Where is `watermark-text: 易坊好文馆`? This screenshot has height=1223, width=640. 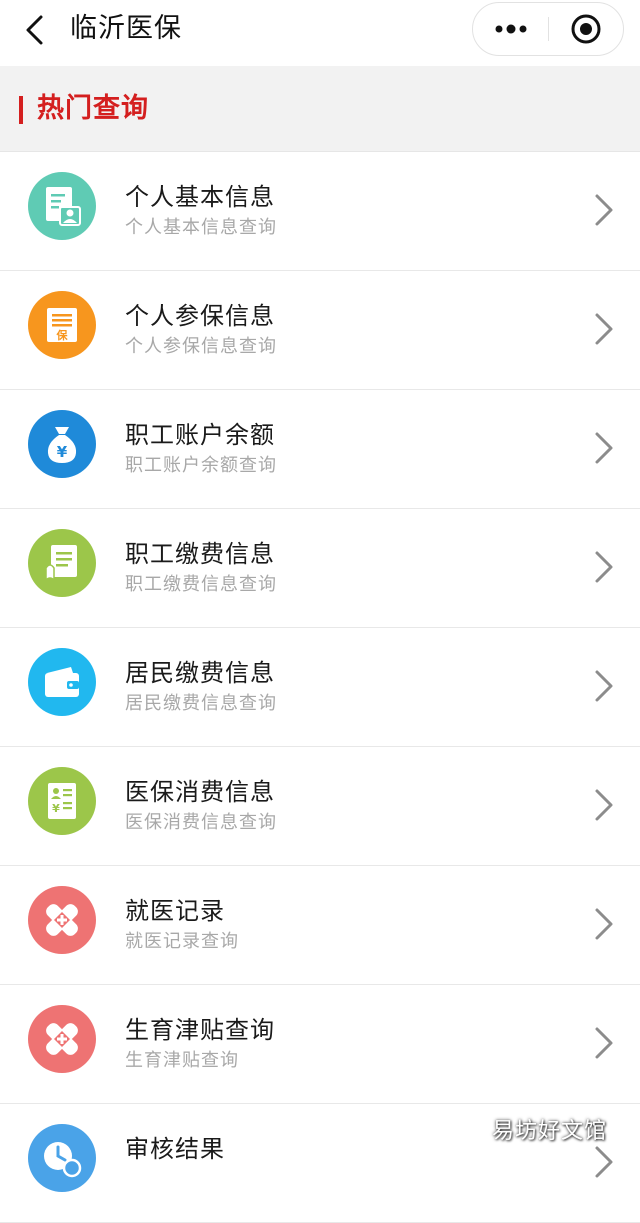 watermark-text: 易坊好文馆 is located at coordinates (550, 1131).